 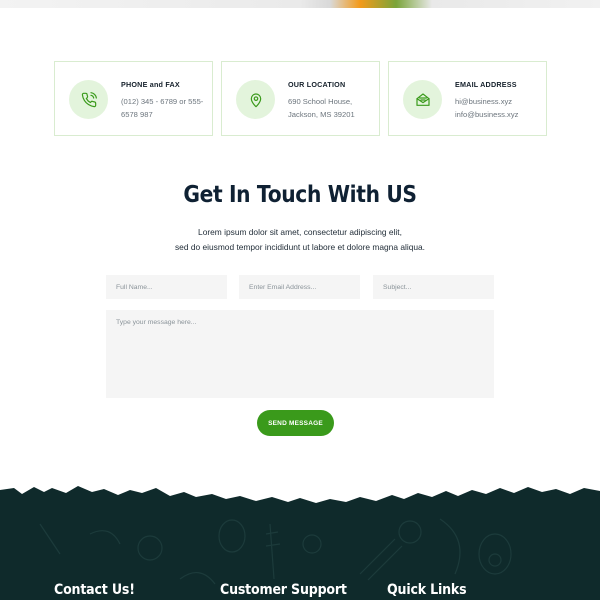 I want to click on top-banner-image, so click(x=300, y=4).